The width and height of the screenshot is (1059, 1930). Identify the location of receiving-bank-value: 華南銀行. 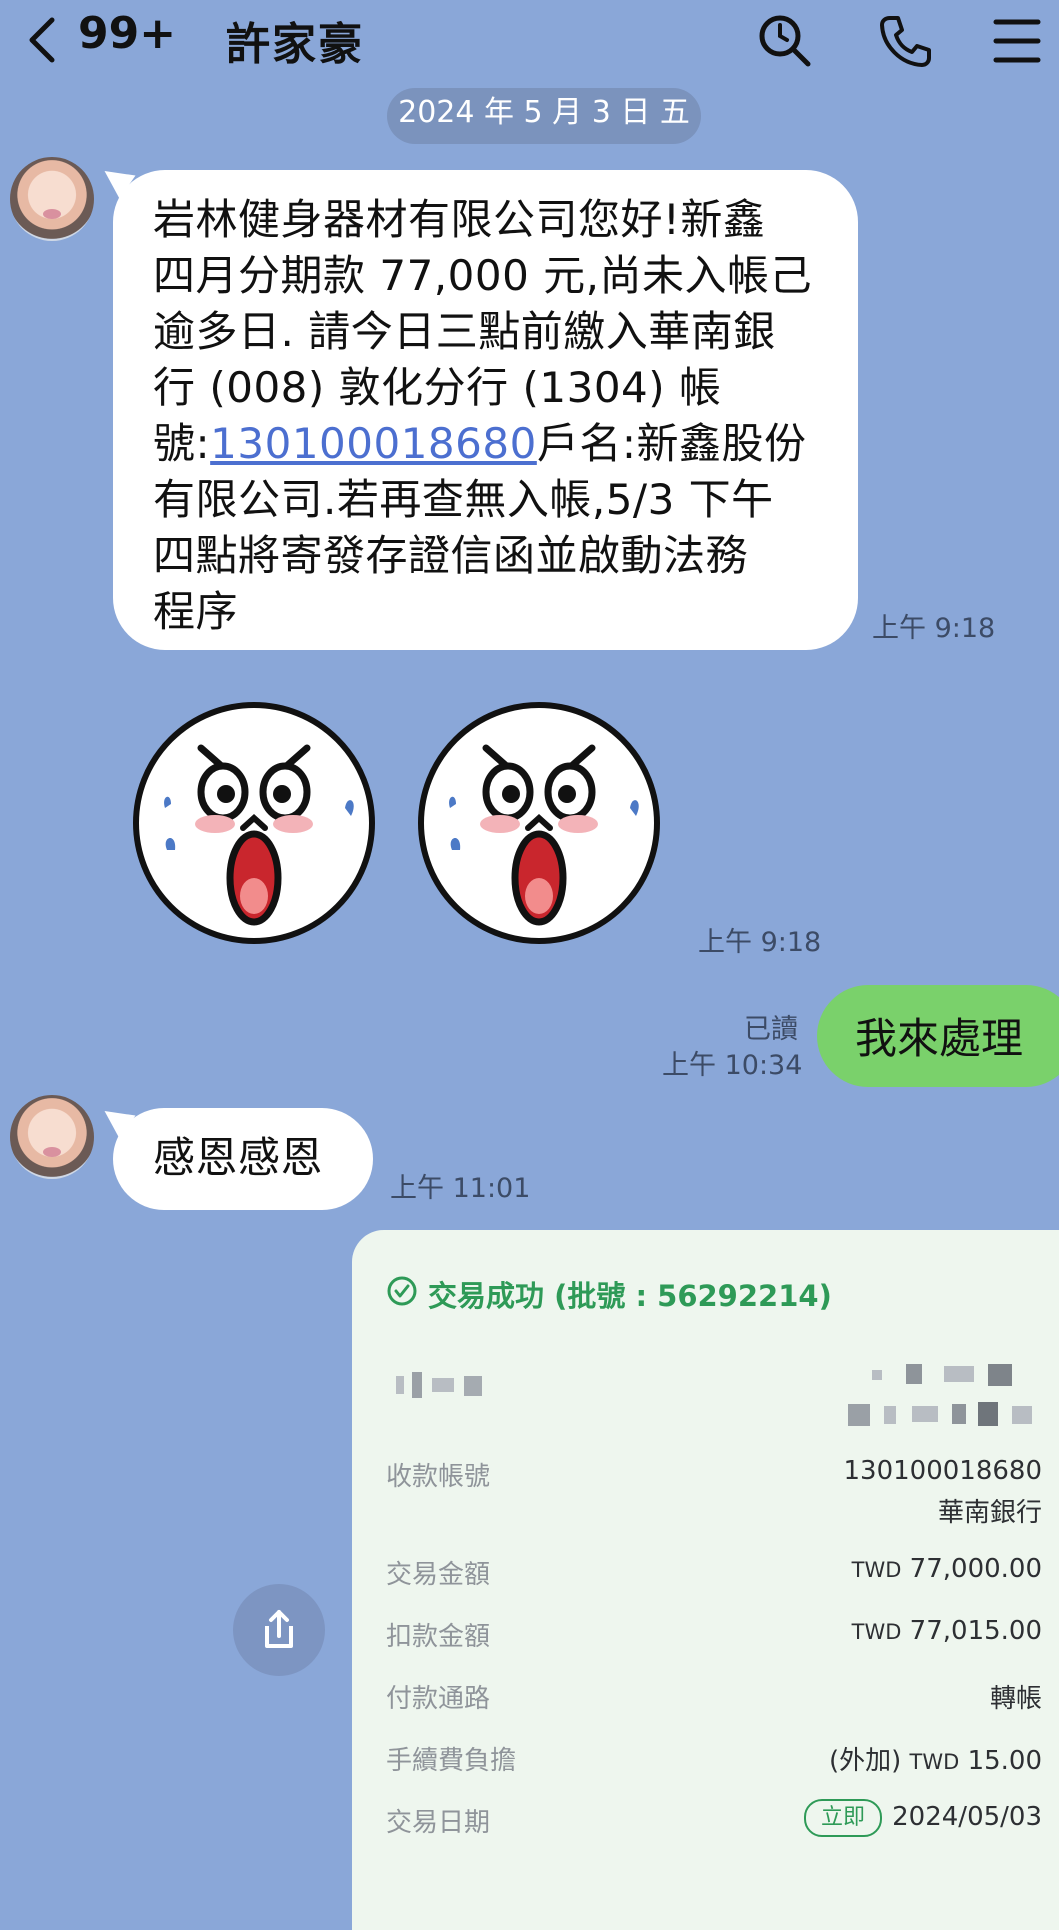
(989, 1513).